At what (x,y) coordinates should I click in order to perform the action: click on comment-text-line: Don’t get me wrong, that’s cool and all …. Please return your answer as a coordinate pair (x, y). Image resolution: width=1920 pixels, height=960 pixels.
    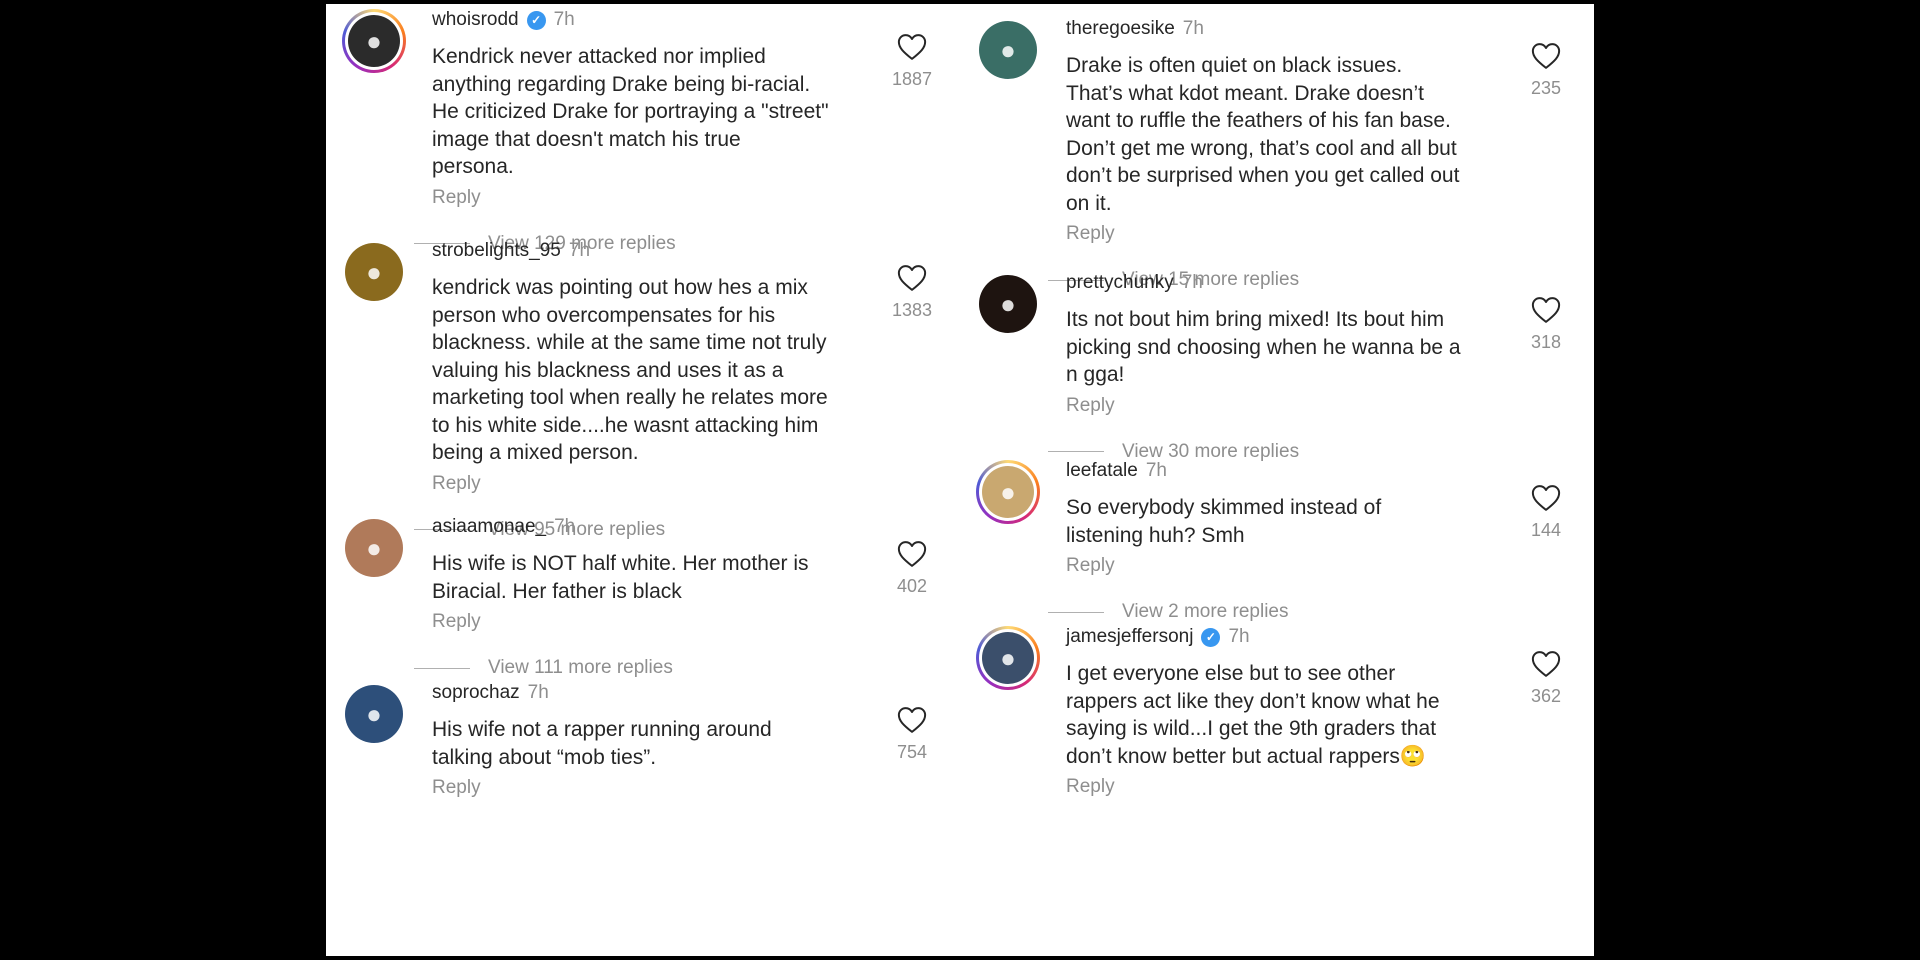
    Looking at the image, I should click on (1261, 148).